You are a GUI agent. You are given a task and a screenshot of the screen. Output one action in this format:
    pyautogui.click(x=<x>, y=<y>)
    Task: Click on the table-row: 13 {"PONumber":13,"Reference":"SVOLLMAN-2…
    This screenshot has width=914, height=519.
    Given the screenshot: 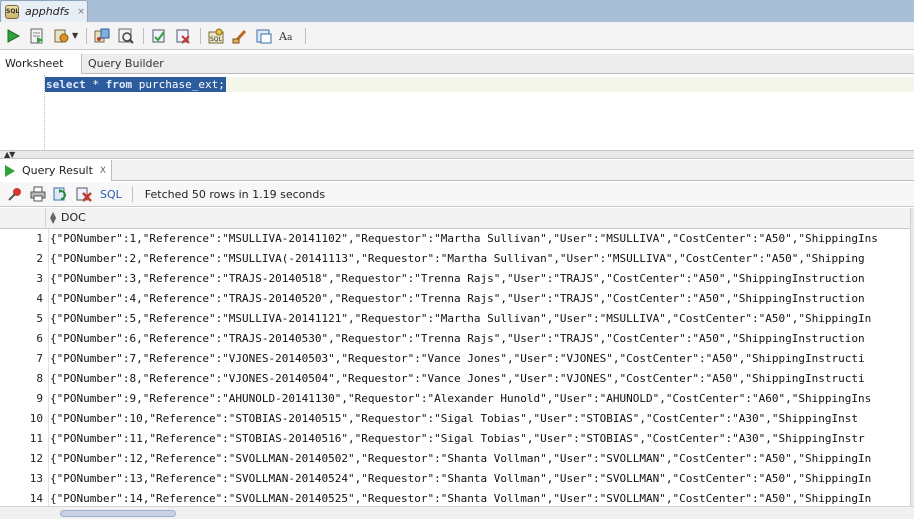 What is the action you would take?
    pyautogui.click(x=457, y=479)
    